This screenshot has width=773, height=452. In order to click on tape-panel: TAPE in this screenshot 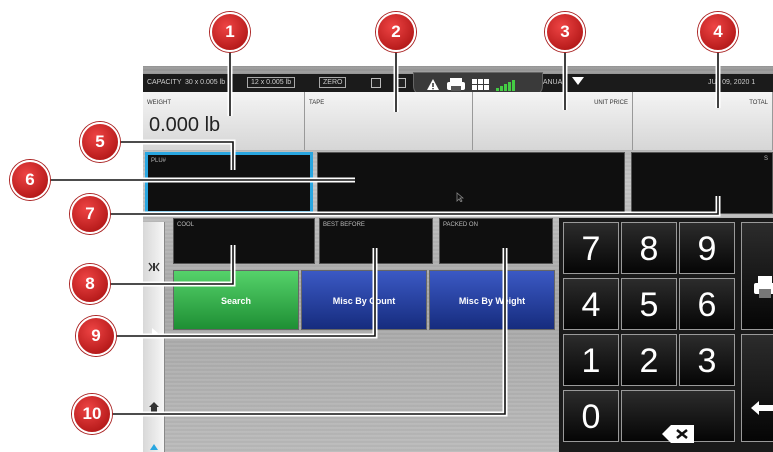, I will do `click(389, 121)`.